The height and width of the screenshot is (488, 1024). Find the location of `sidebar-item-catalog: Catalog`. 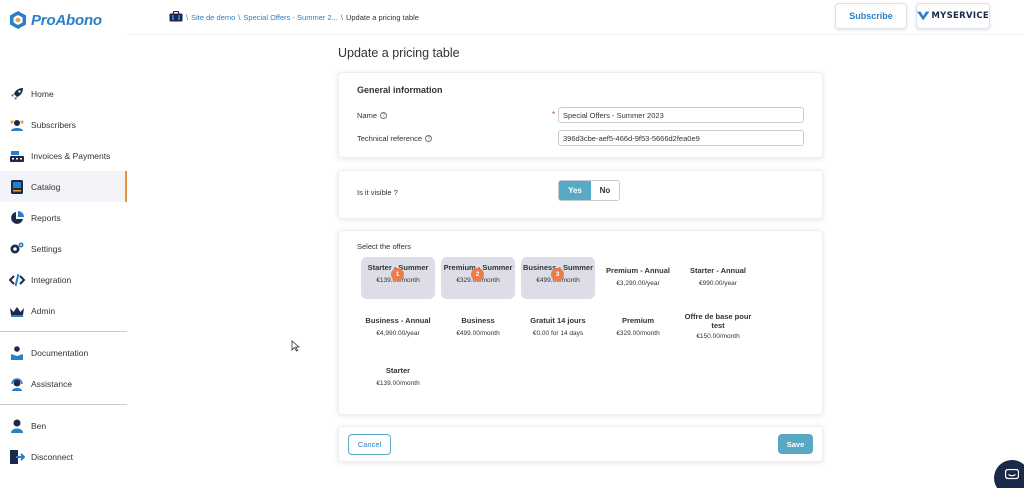

sidebar-item-catalog: Catalog is located at coordinates (63, 186).